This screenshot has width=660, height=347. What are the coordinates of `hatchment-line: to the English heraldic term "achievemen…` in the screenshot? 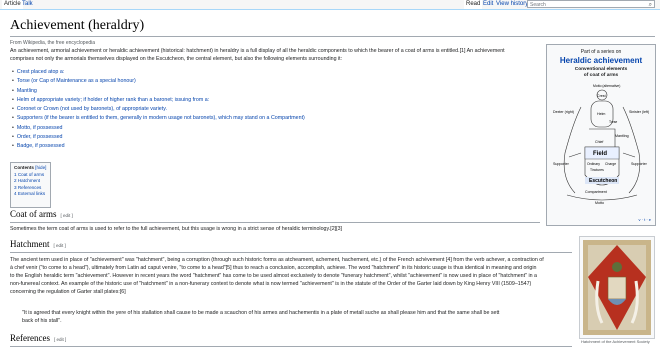 It's located at (273, 276).